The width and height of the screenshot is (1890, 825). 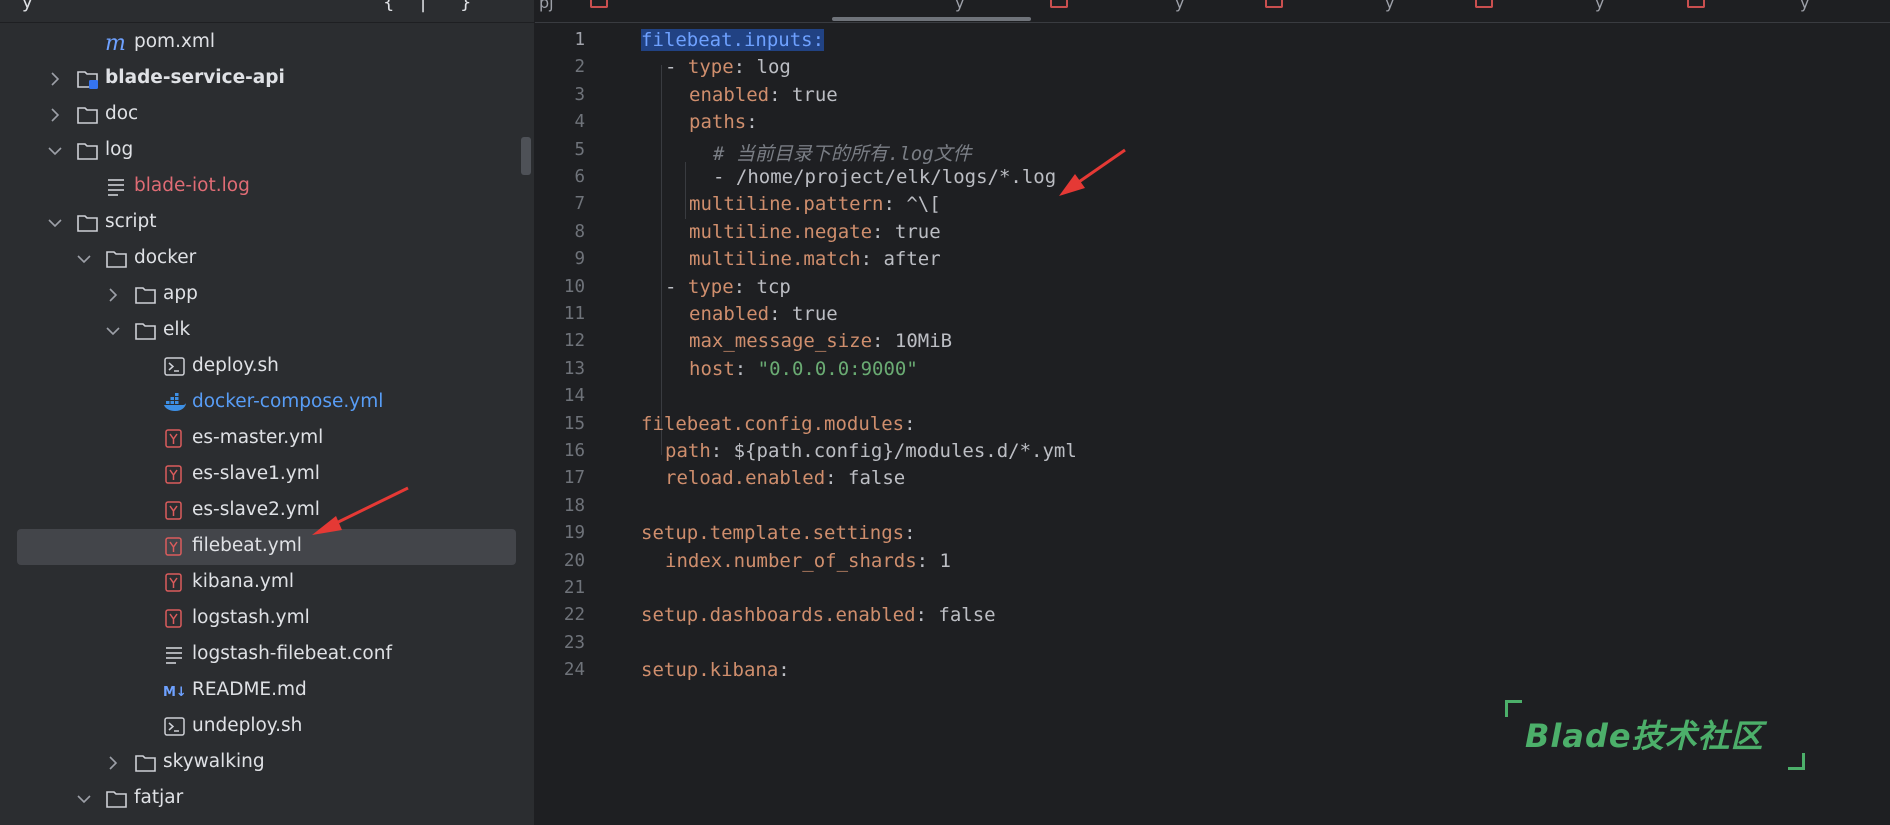 I want to click on tree-item: blade-iot.log, so click(x=267, y=187).